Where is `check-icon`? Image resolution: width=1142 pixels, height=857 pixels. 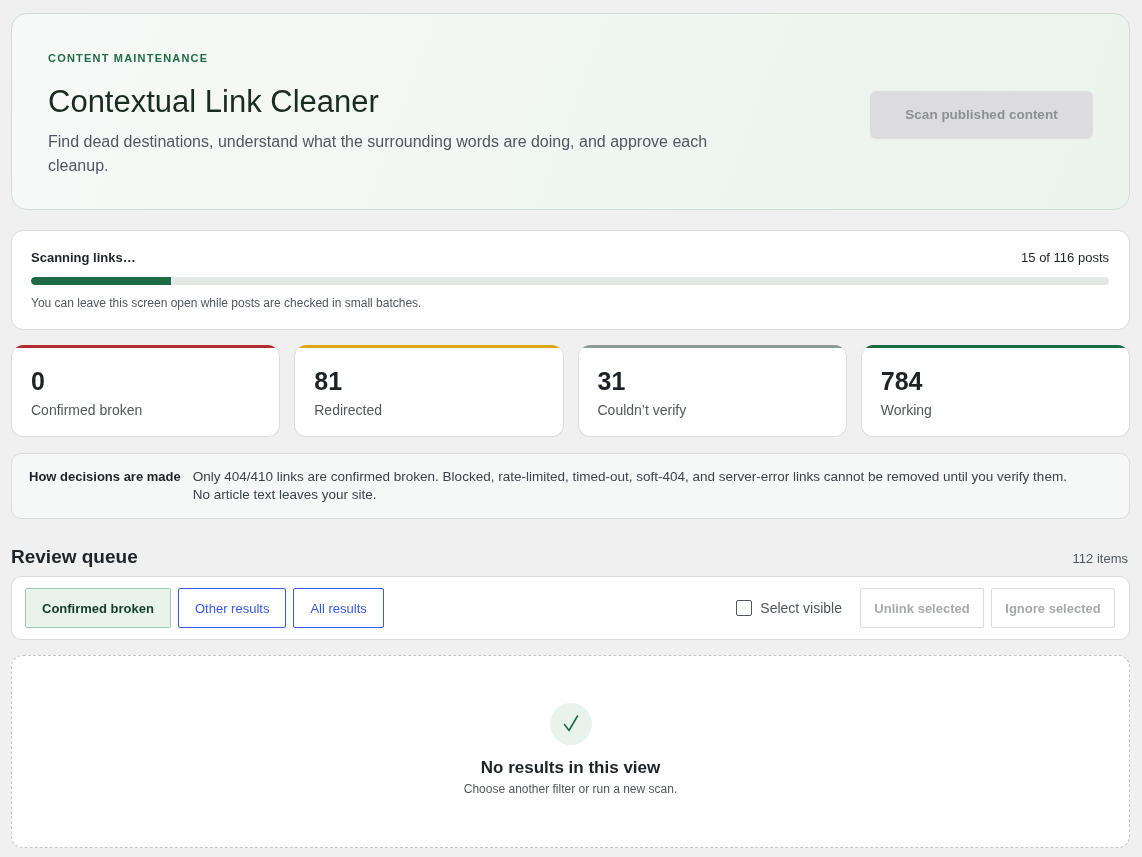 check-icon is located at coordinates (570, 724).